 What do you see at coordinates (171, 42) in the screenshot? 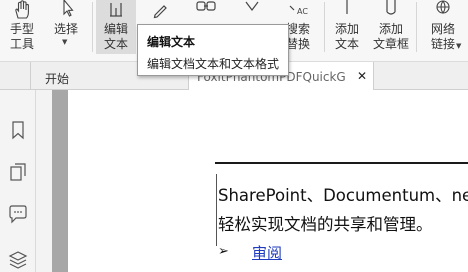
I see `tooltip-title: 编辑文本` at bounding box center [171, 42].